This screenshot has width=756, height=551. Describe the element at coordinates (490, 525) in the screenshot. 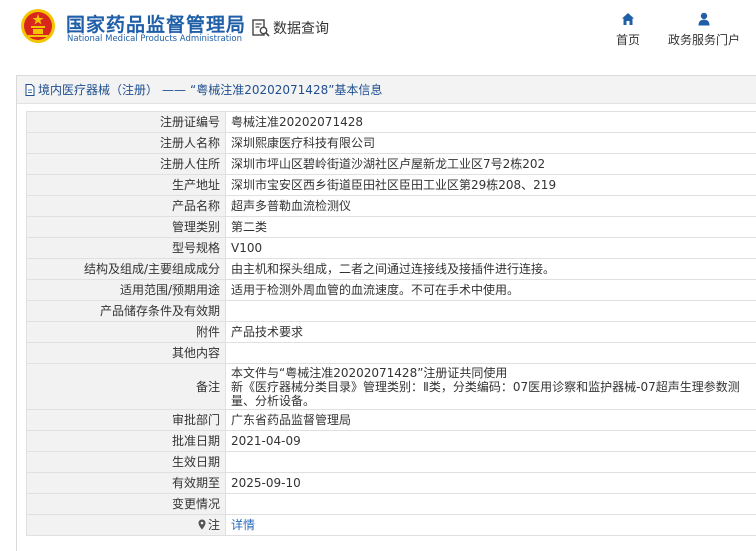

I see `field-value: 详情` at that location.